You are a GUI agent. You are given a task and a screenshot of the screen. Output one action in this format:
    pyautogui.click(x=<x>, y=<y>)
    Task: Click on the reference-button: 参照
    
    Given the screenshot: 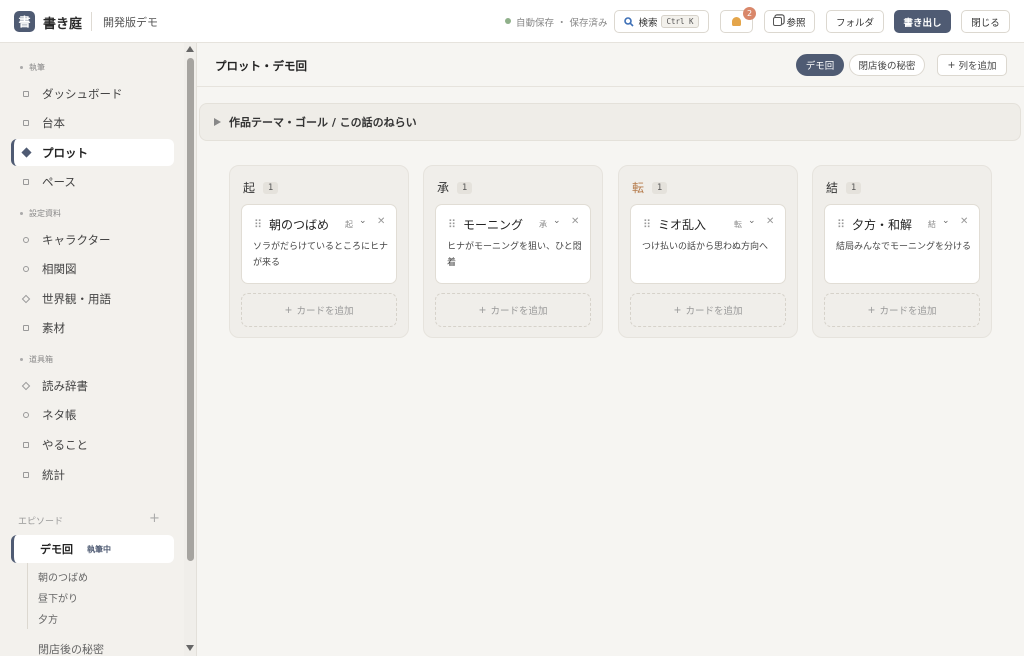 What is the action you would take?
    pyautogui.click(x=789, y=21)
    